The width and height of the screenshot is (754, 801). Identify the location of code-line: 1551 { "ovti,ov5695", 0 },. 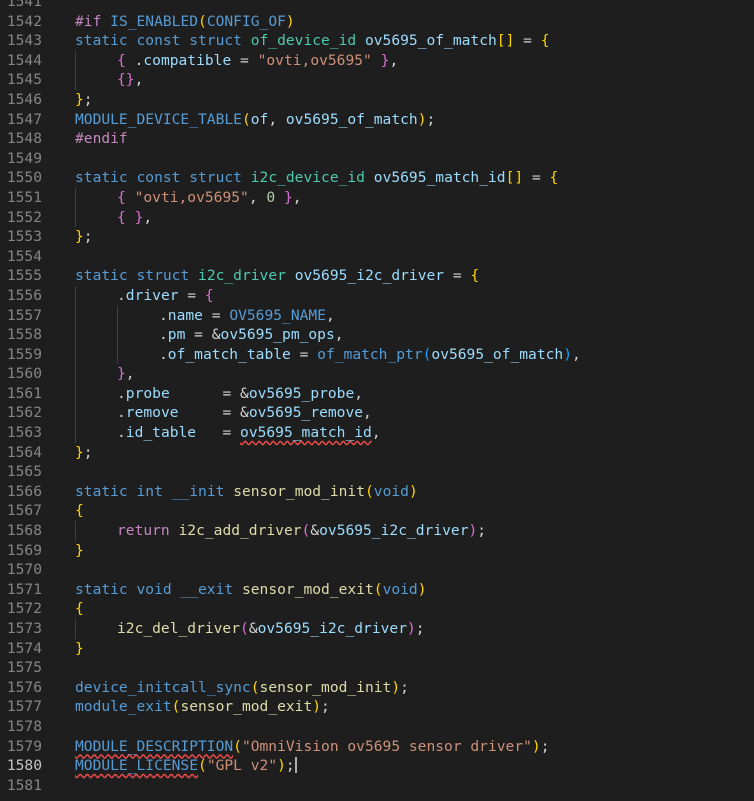
(377, 197).